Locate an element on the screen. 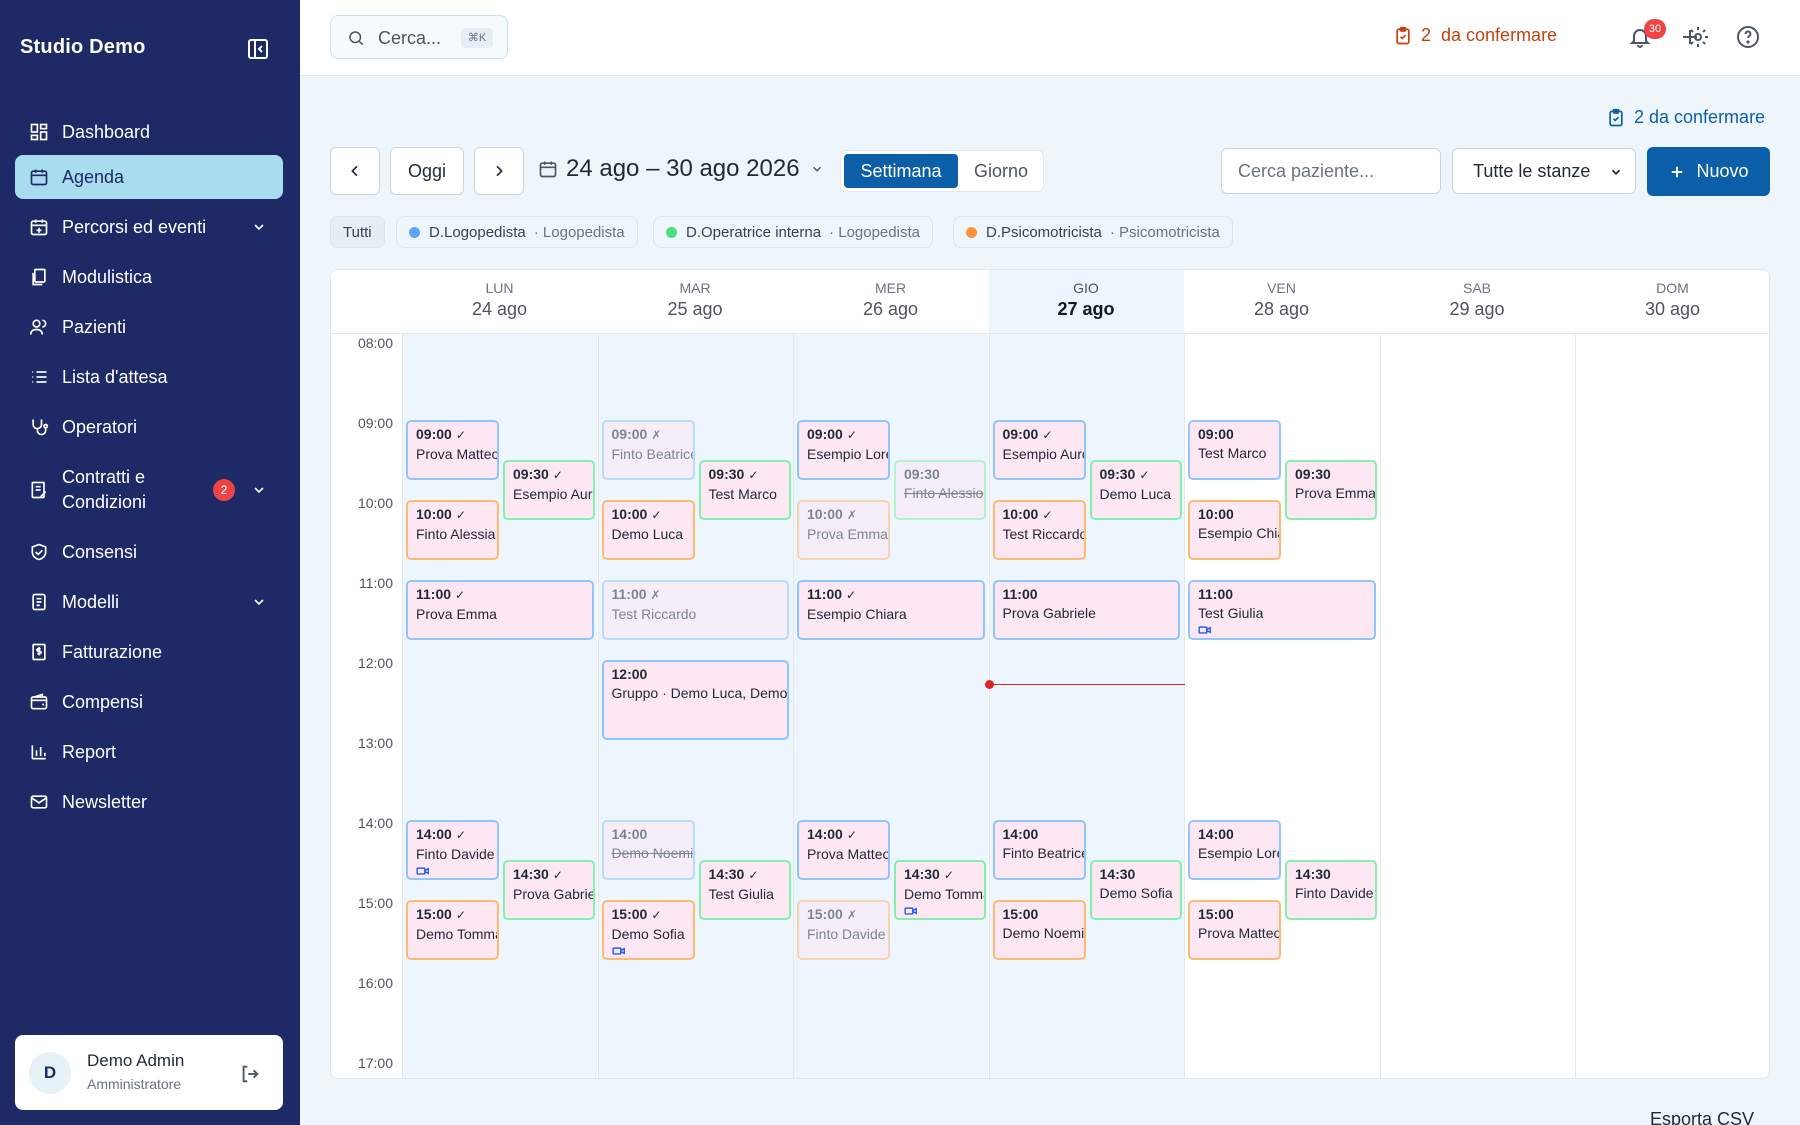 This screenshot has height=1125, width=1800. appointment-patient: Esempio Chiara is located at coordinates (857, 614).